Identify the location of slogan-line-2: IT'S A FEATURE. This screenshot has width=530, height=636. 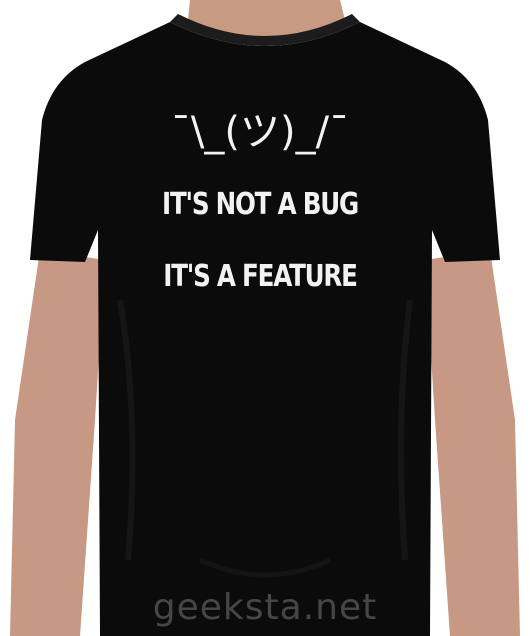
(260, 276).